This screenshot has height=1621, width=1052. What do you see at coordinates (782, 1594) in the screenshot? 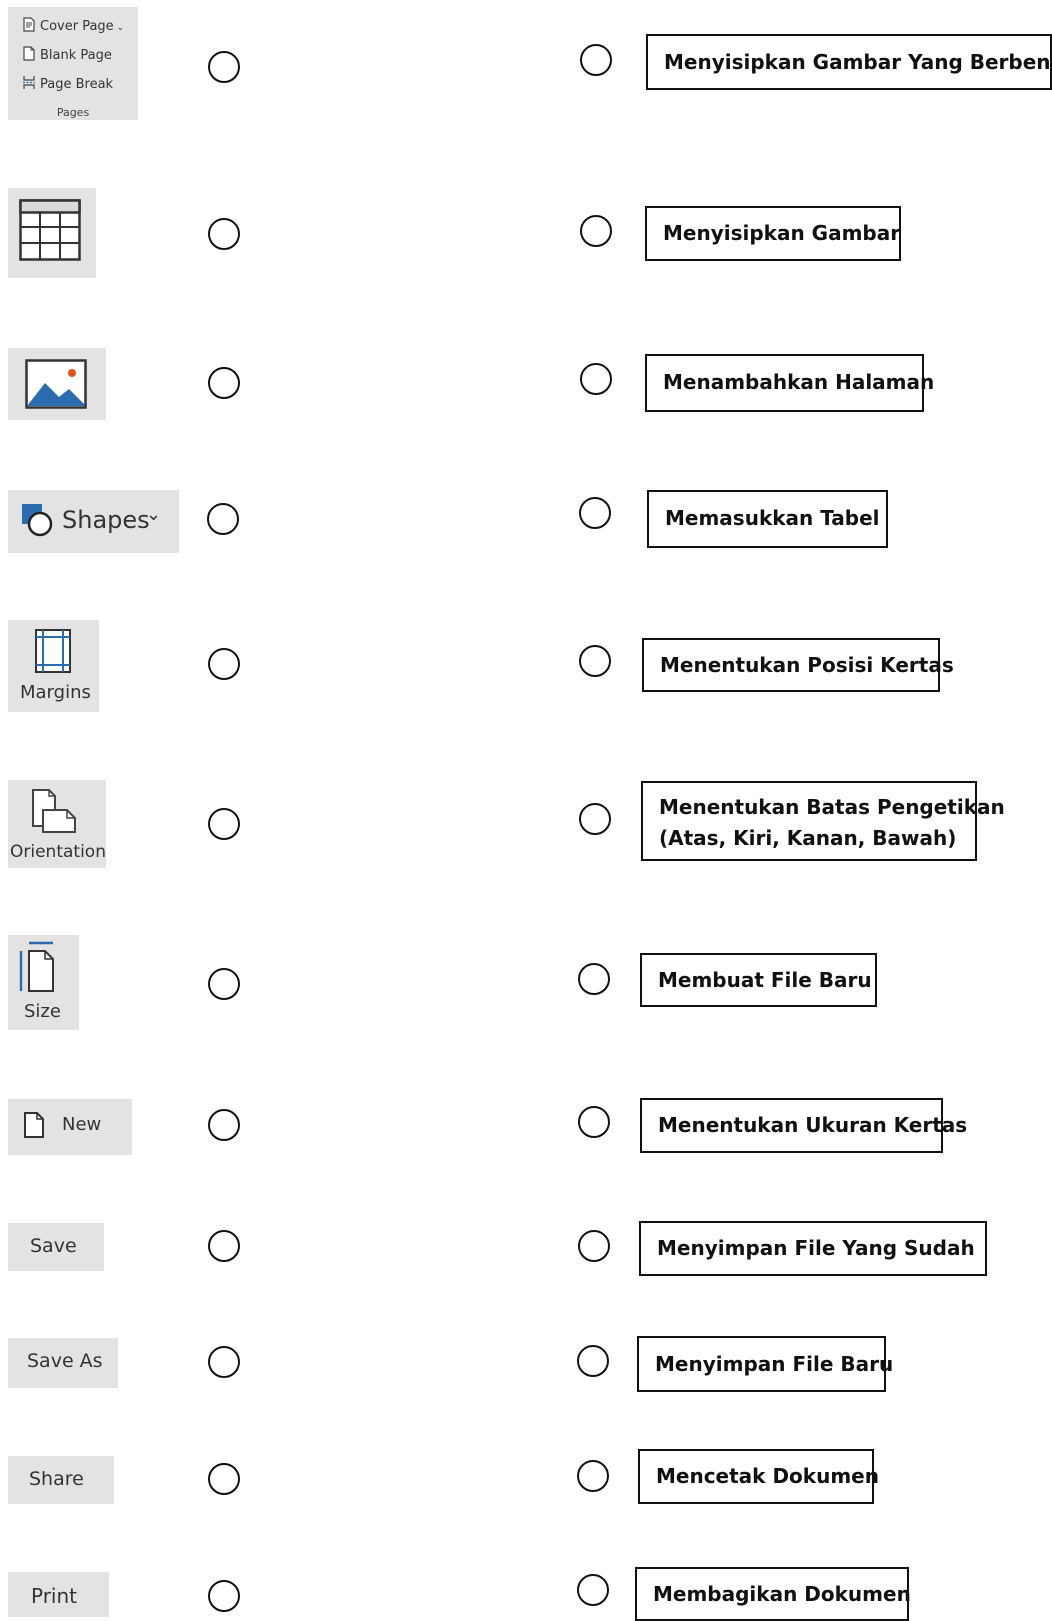
I see `answer-text: Membagikan Dokumen` at bounding box center [782, 1594].